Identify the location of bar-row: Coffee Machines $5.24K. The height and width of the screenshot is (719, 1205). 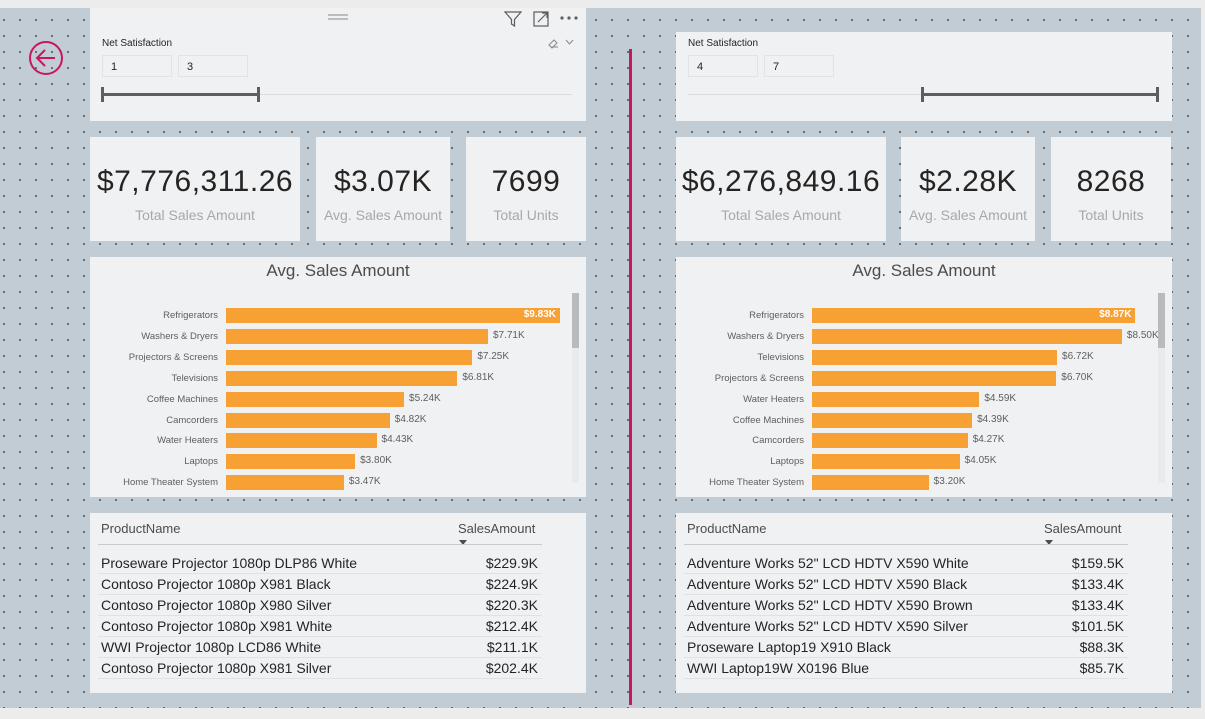
(338, 399).